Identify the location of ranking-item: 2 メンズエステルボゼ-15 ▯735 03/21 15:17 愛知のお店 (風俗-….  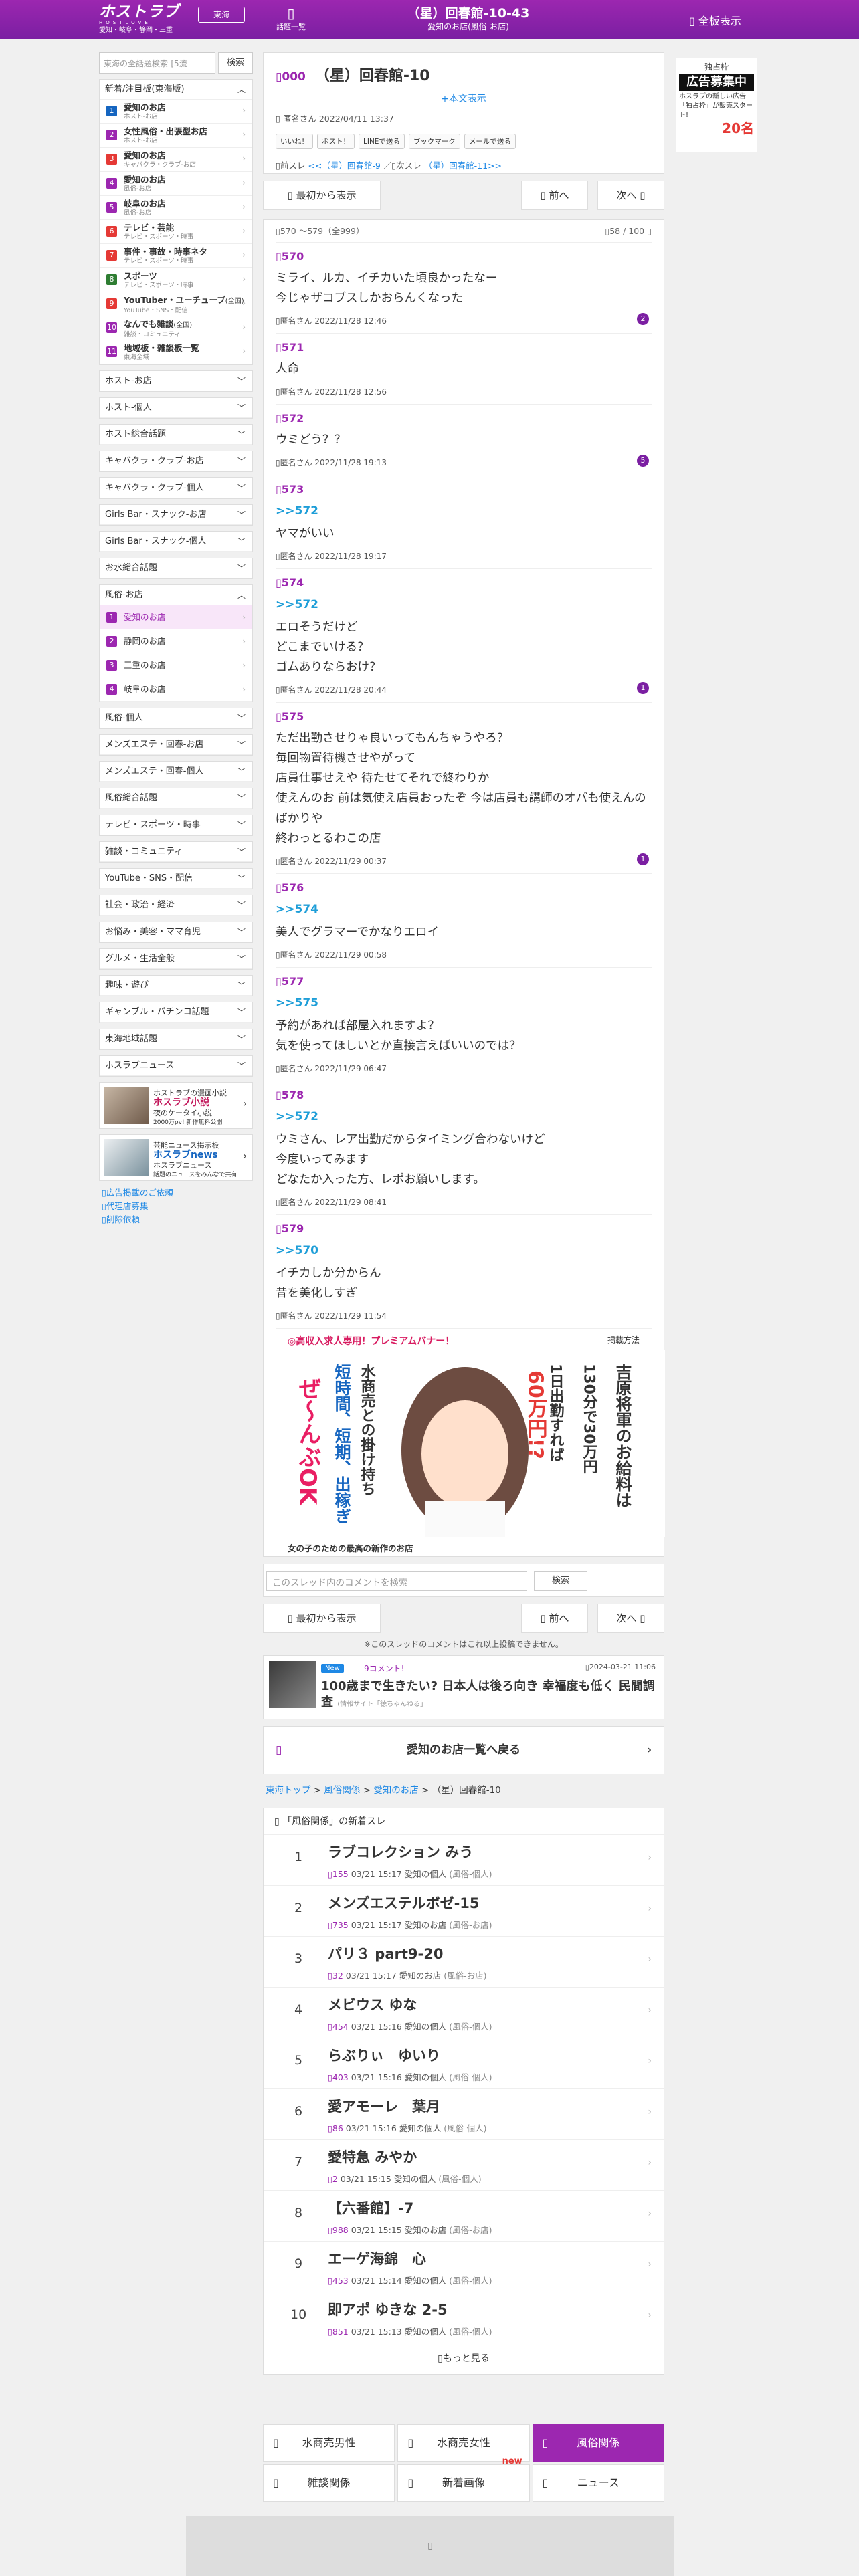
(464, 1912).